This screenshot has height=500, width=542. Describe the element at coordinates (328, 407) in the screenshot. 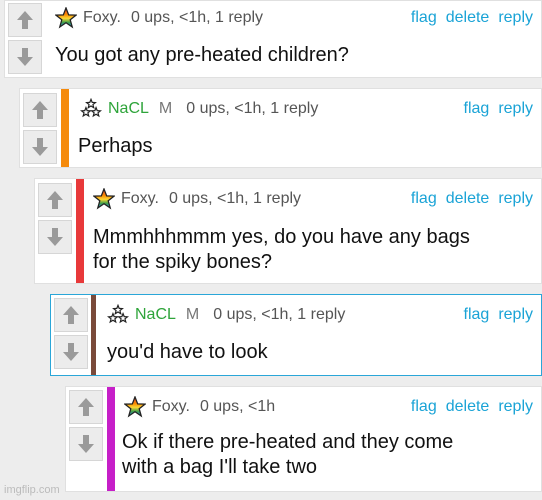

I see `comment-header: Foxy. 0 ups, <1h flag delete reply` at that location.